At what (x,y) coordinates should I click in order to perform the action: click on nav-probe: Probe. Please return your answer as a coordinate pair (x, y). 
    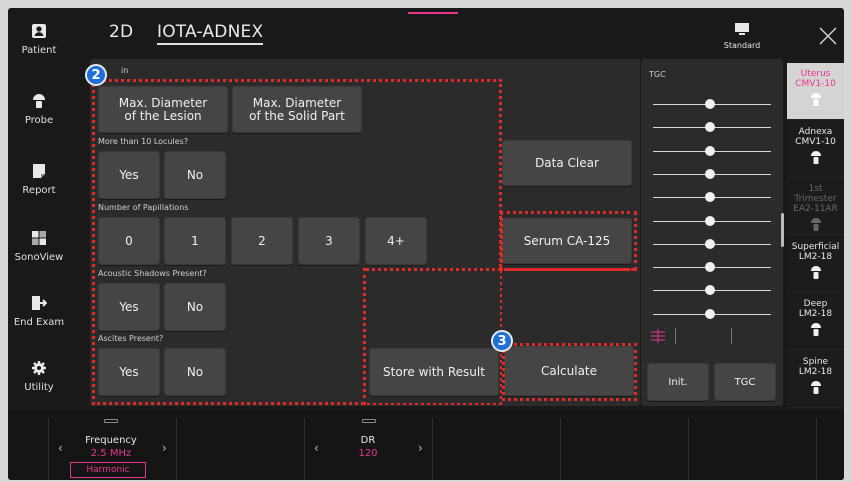
    Looking at the image, I should click on (39, 109).